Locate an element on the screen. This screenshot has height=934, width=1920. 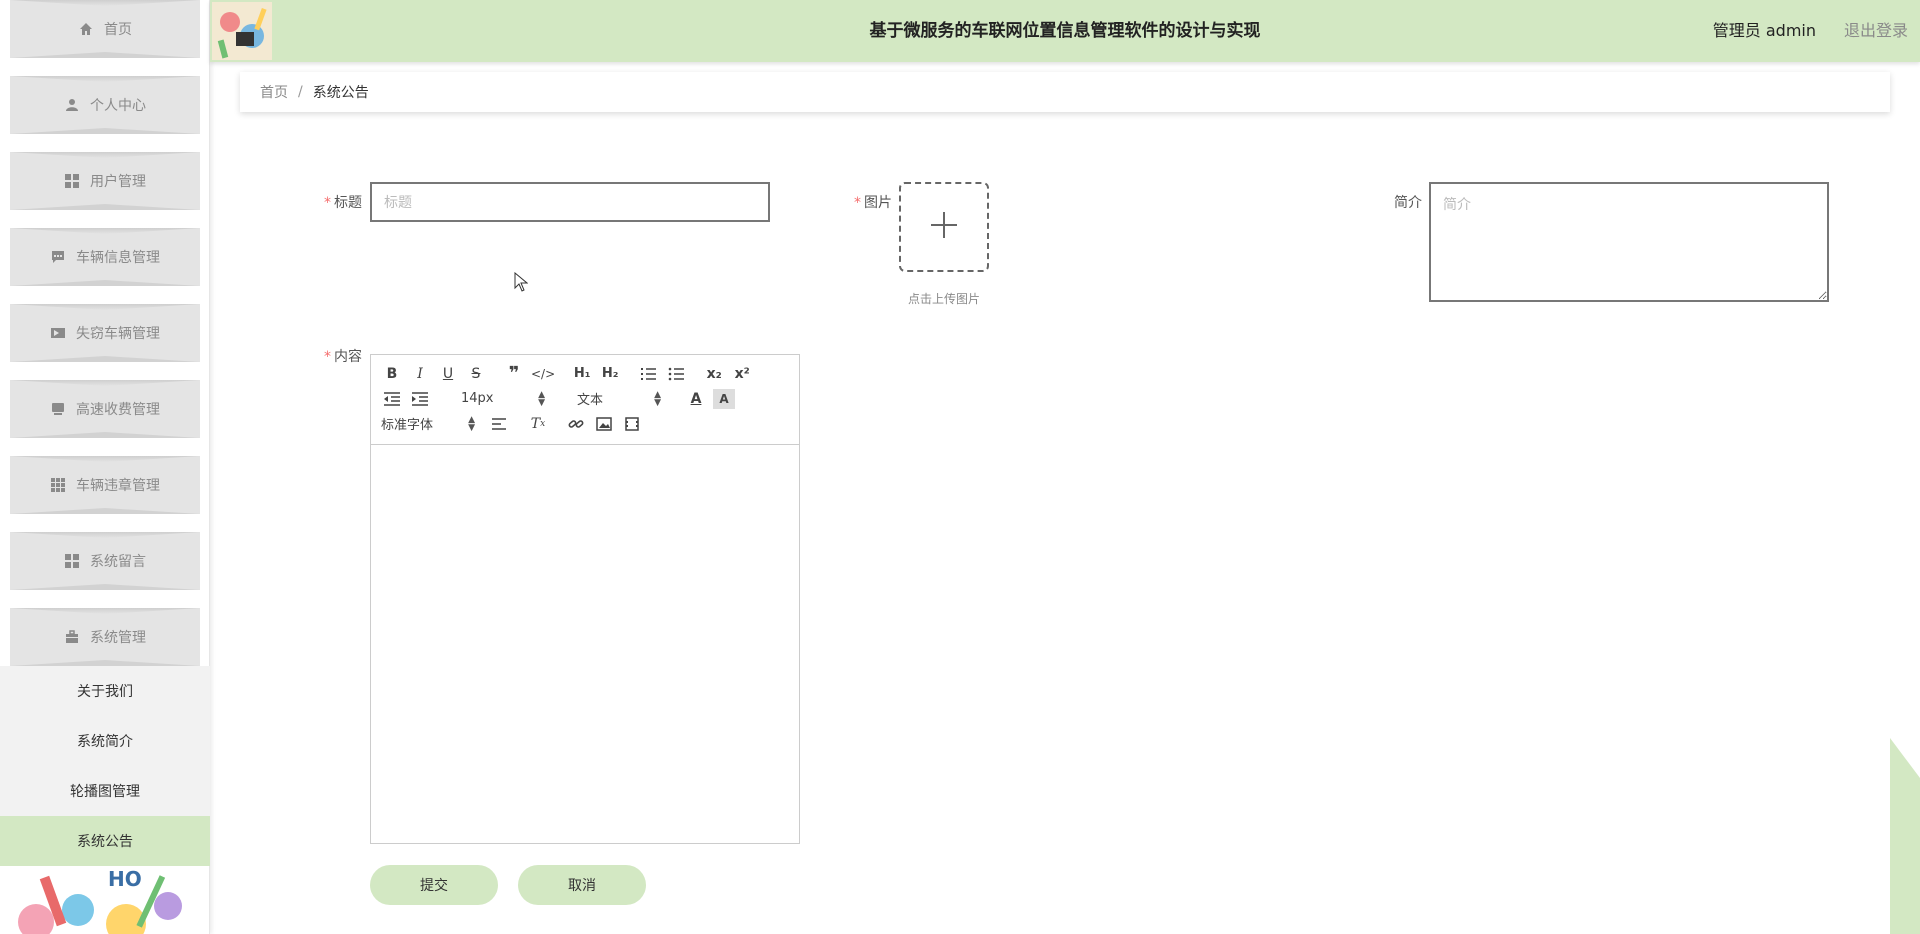
sidebar-item-users: 用户管理 is located at coordinates (105, 181).